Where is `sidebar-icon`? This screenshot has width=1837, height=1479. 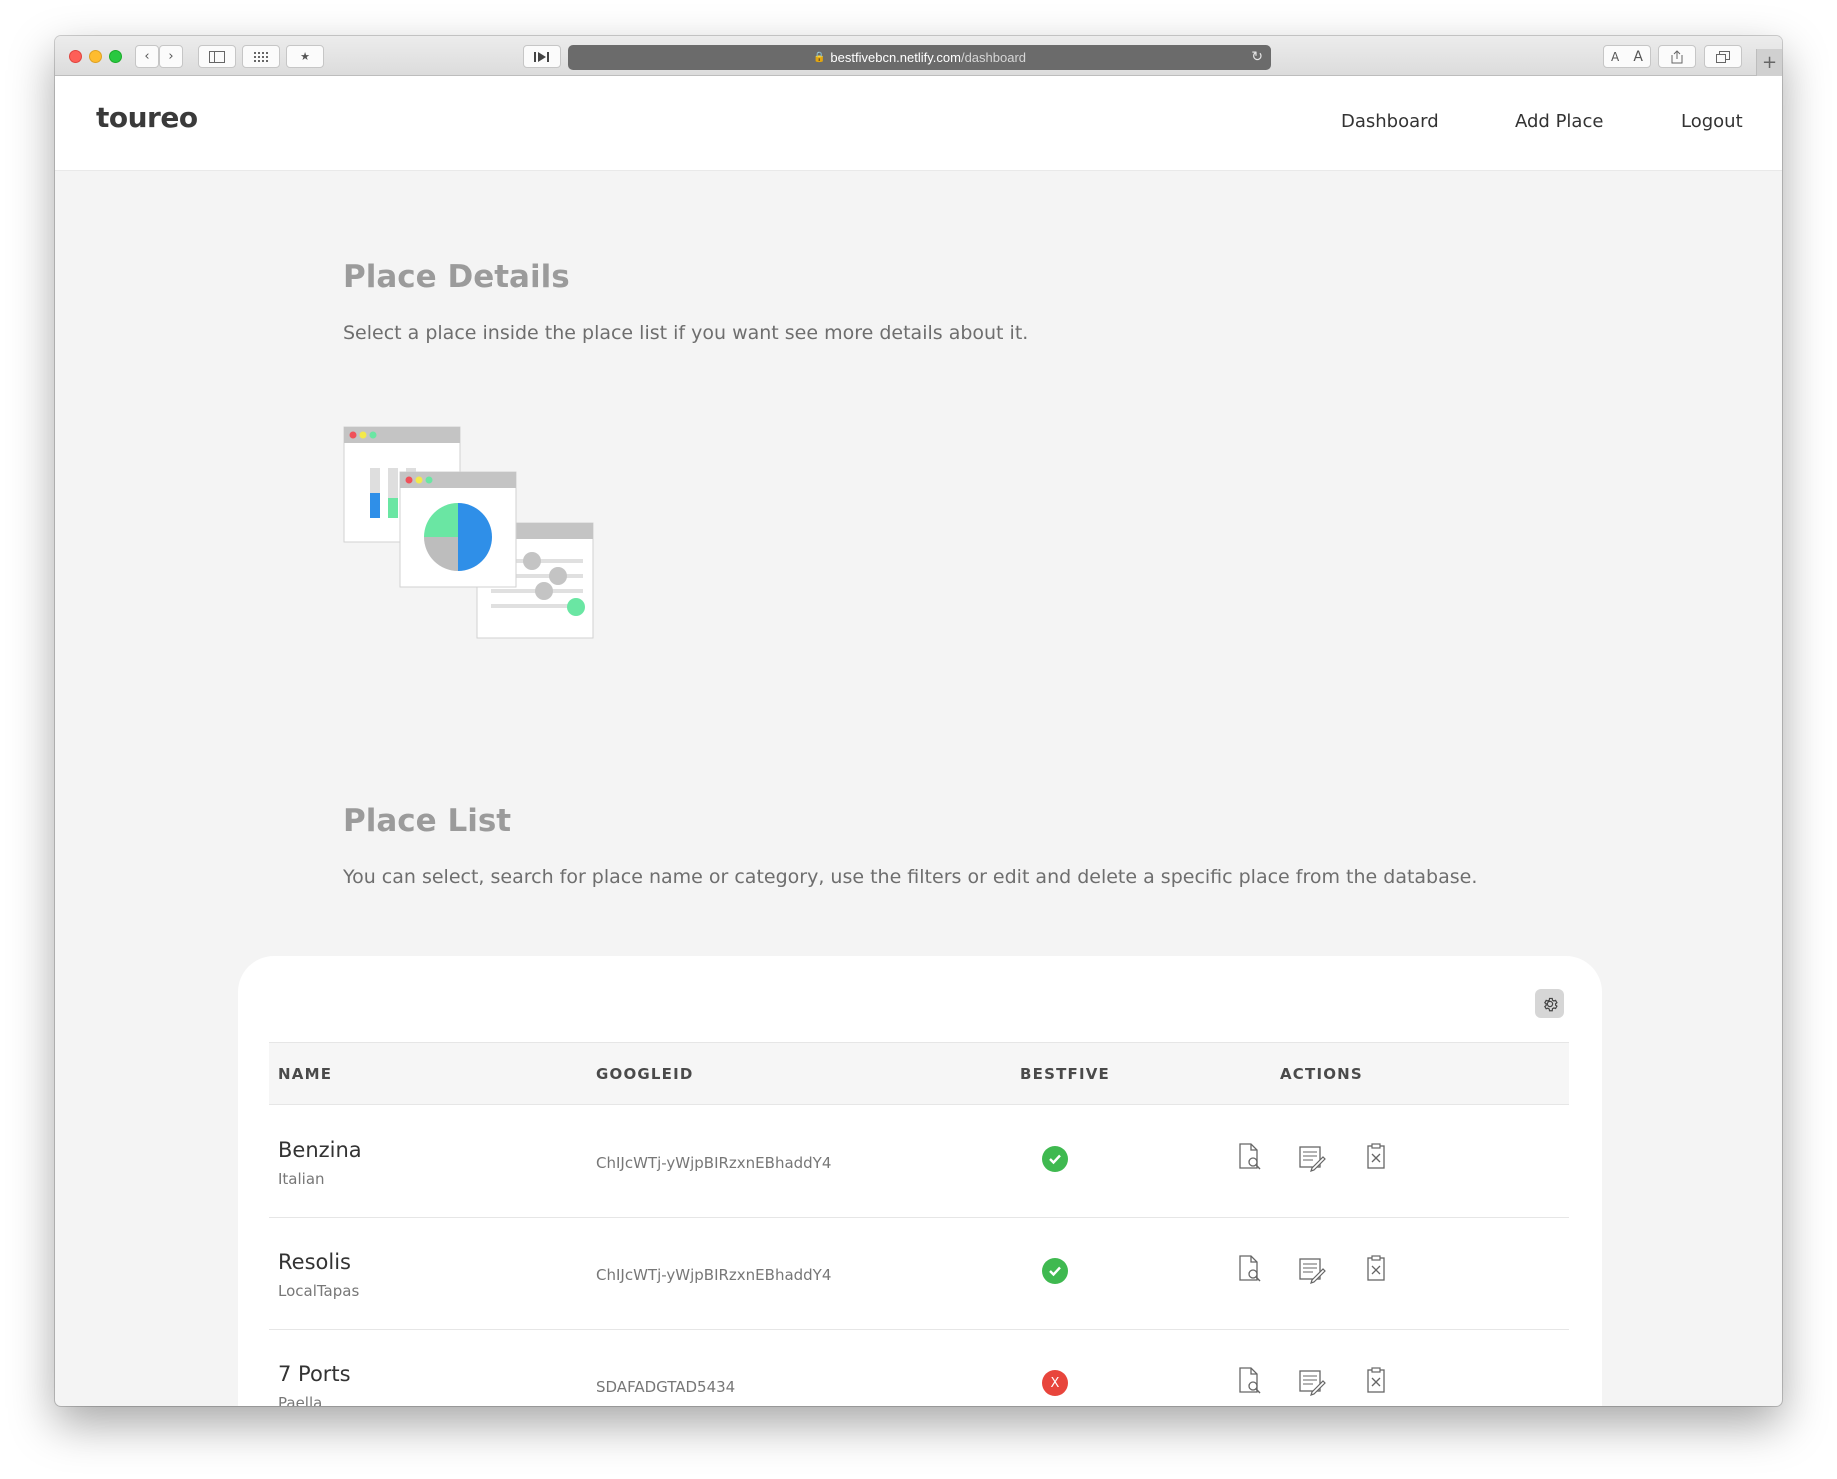
sidebar-icon is located at coordinates (217, 56).